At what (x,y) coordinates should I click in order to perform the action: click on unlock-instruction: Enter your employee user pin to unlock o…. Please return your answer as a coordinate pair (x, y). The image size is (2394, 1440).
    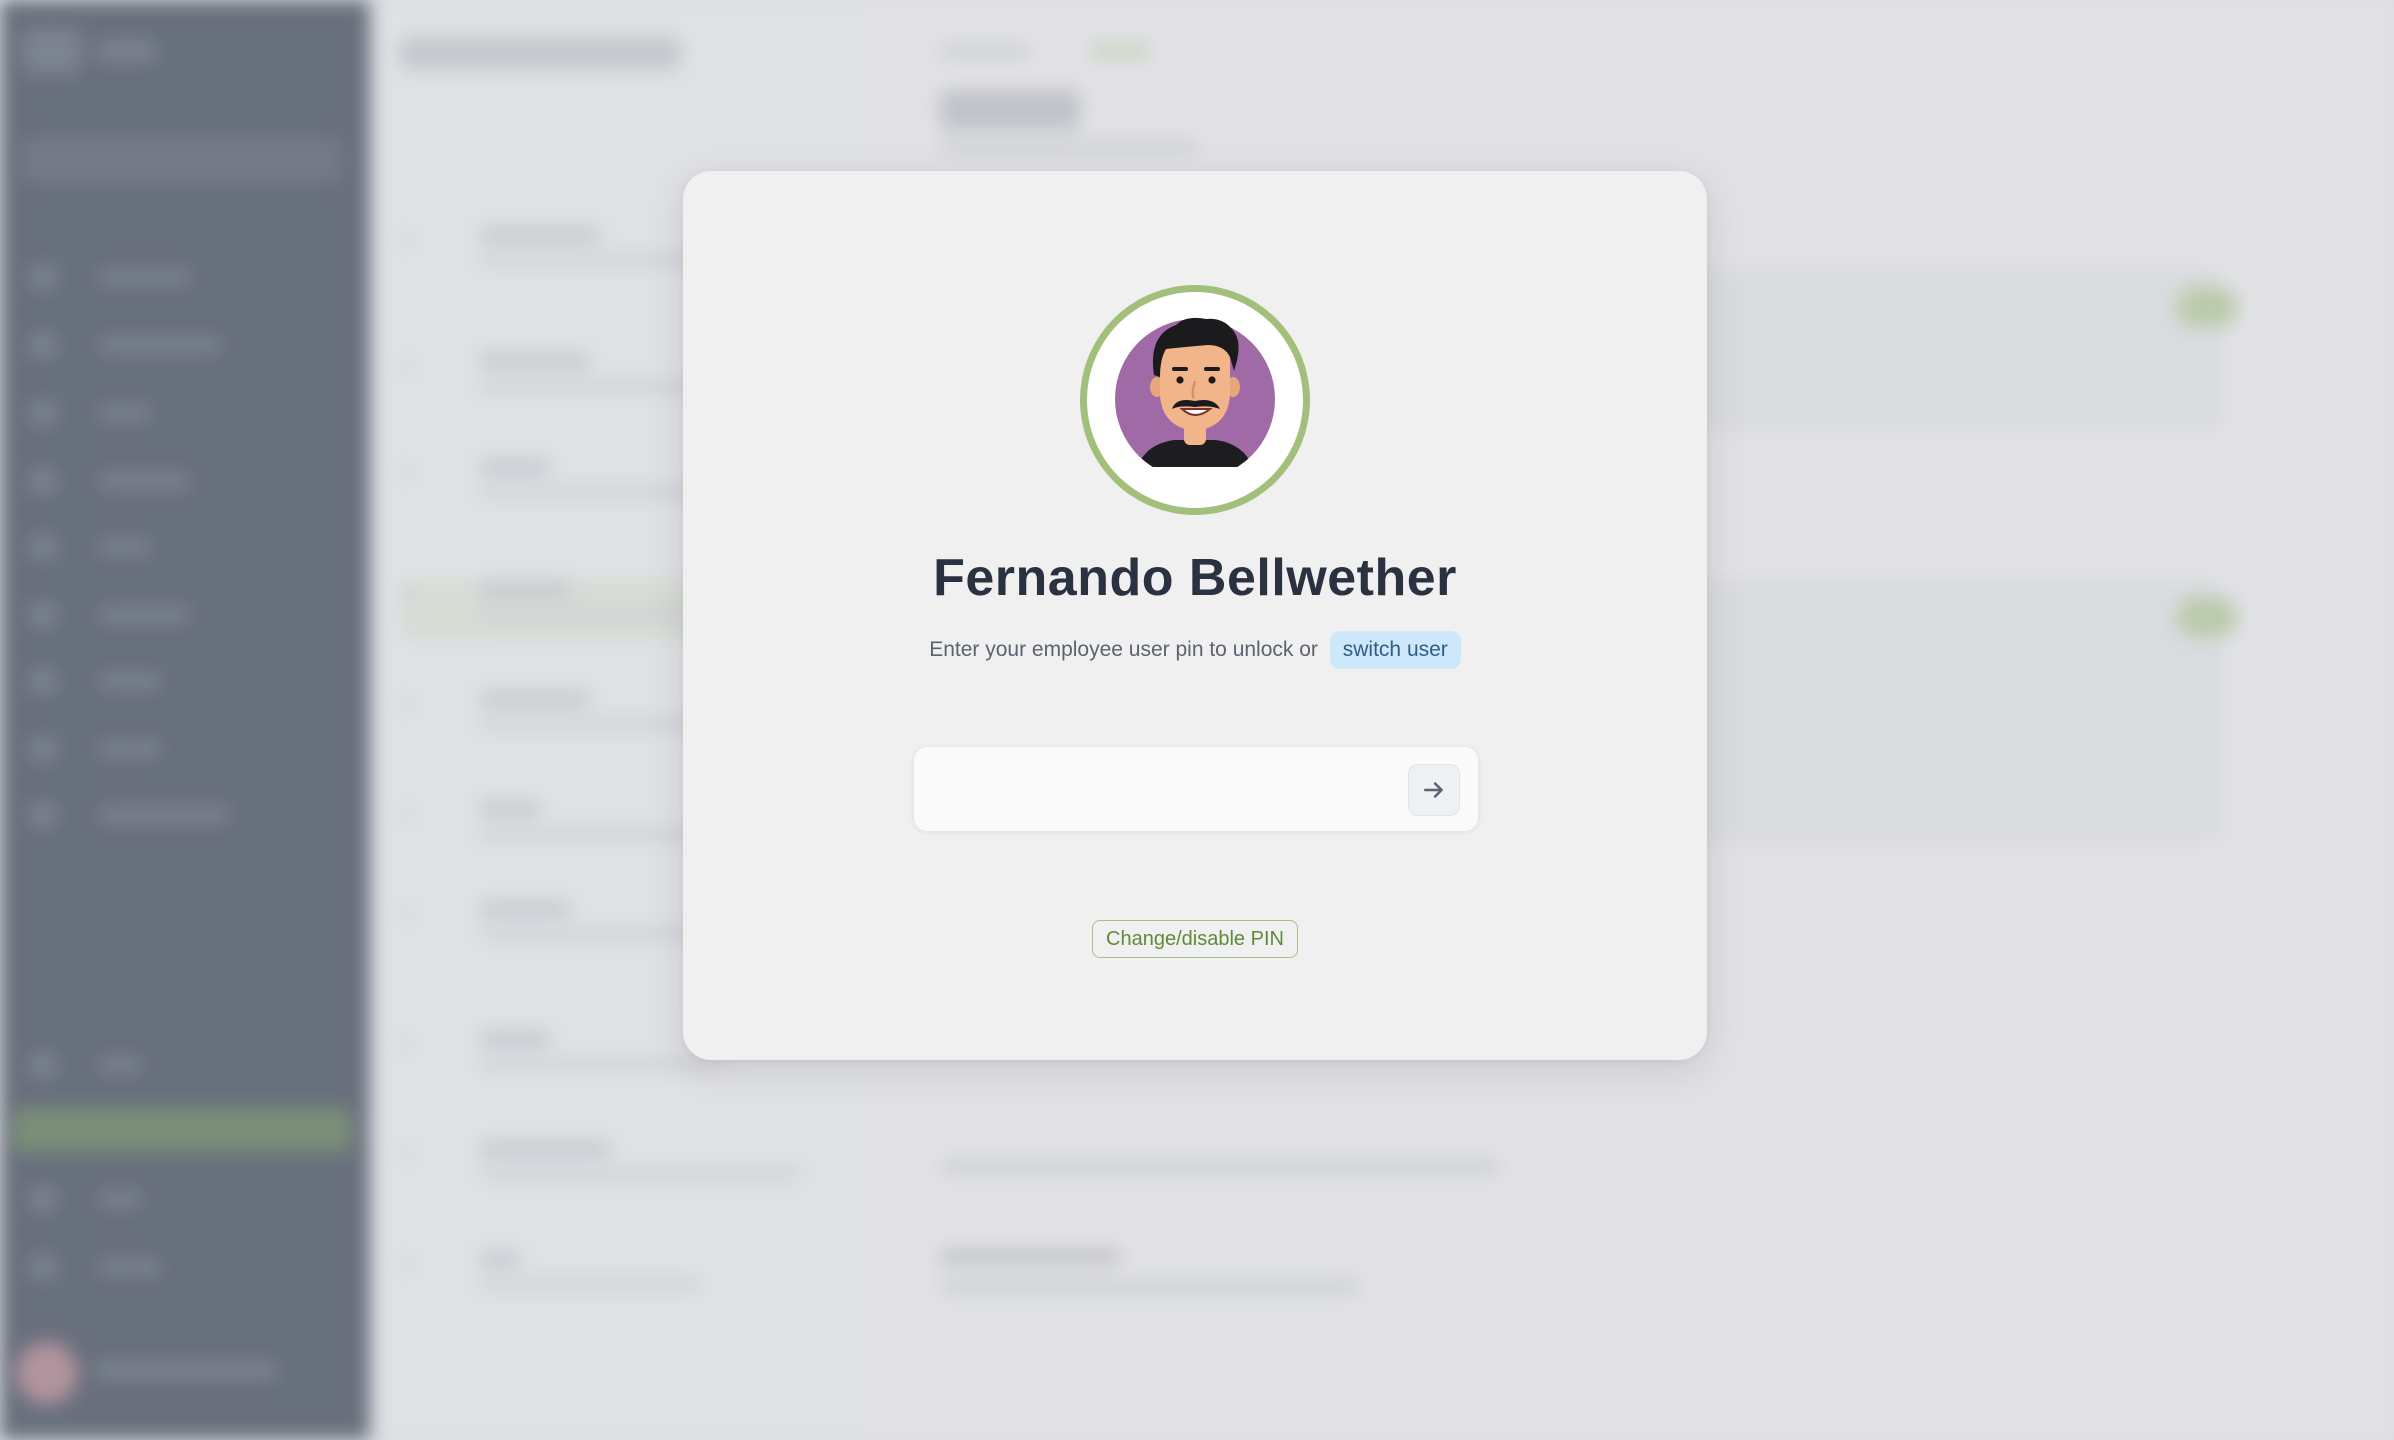
    Looking at the image, I should click on (1195, 650).